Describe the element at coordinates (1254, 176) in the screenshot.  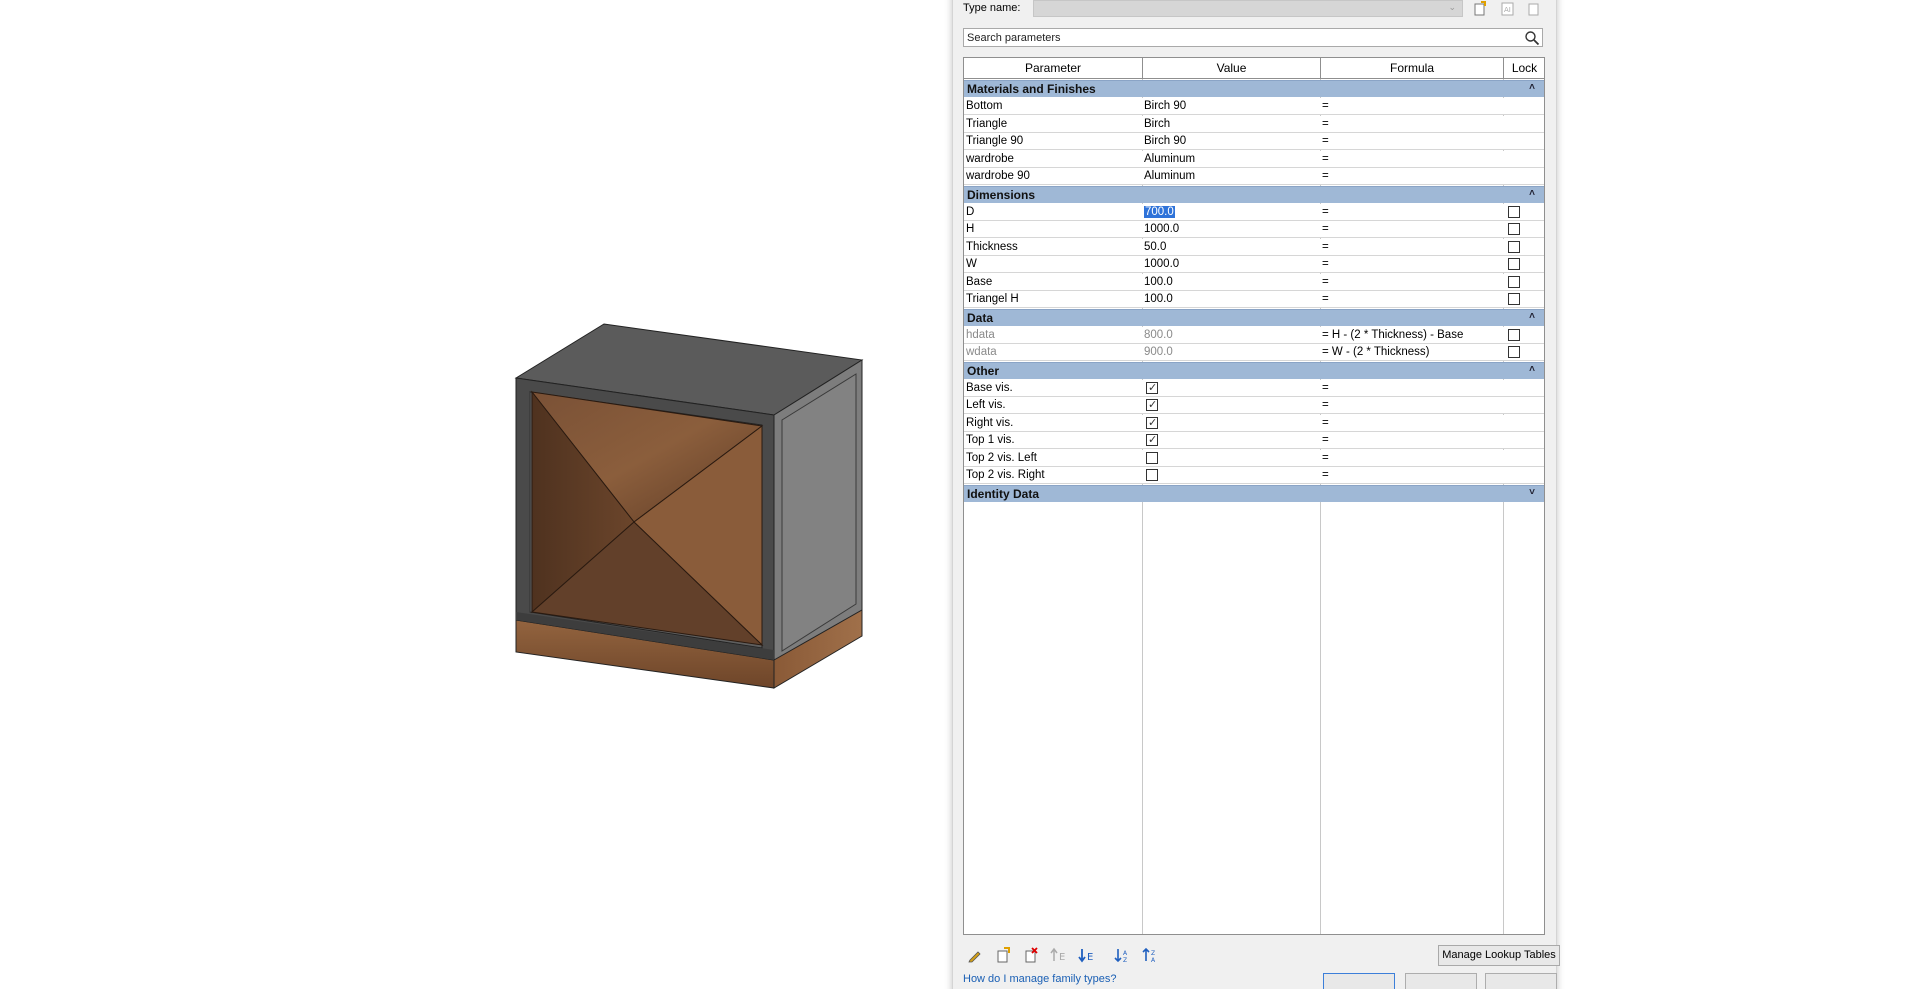
I see `parameter-row: wardrobe 90 Aluminum =` at that location.